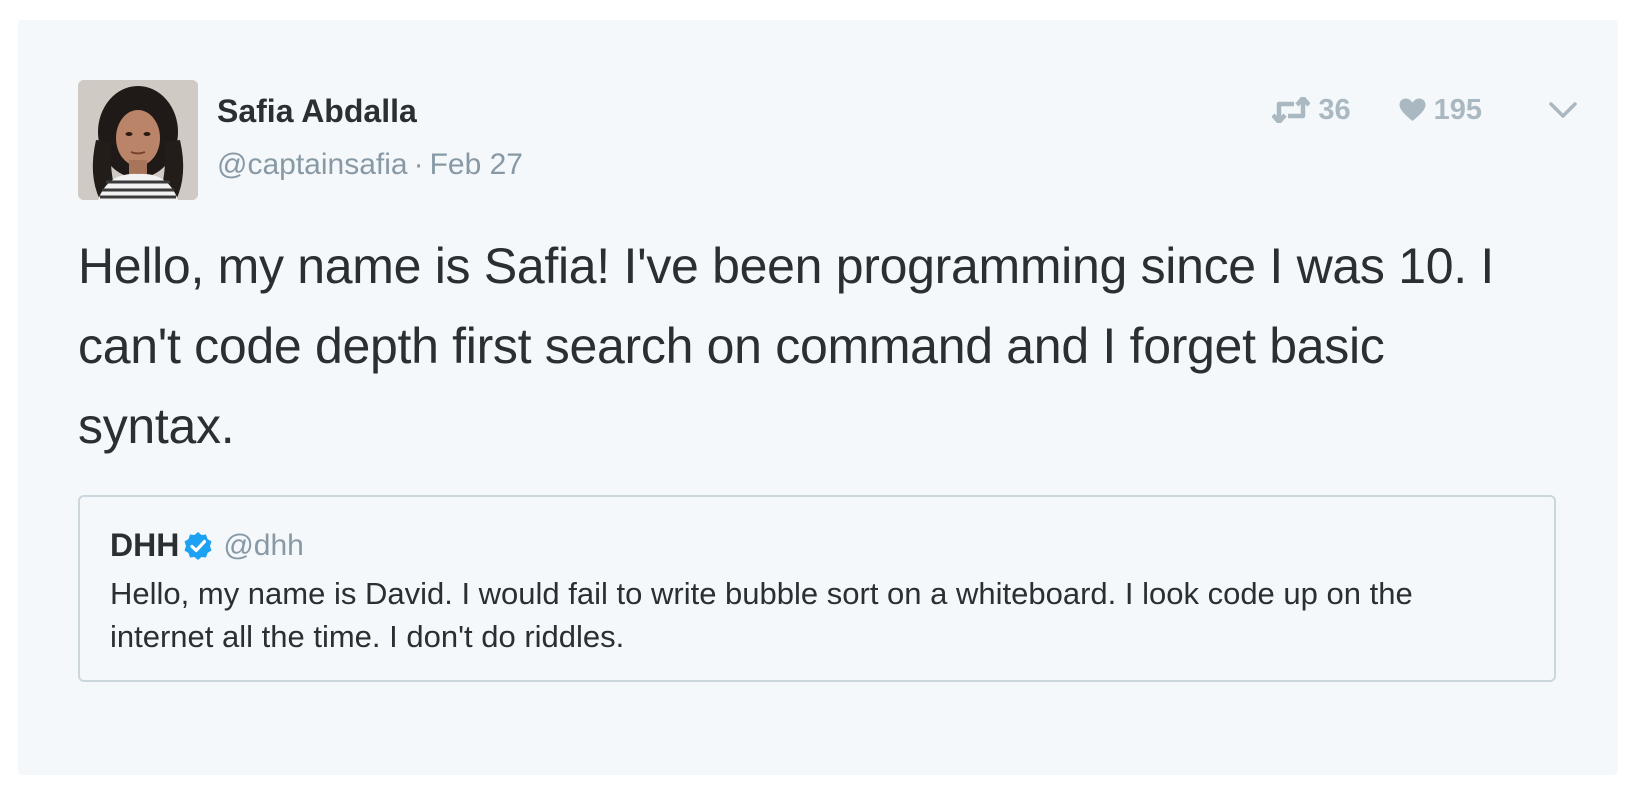 The height and width of the screenshot is (796, 1636). I want to click on author-avatar, so click(138, 140).